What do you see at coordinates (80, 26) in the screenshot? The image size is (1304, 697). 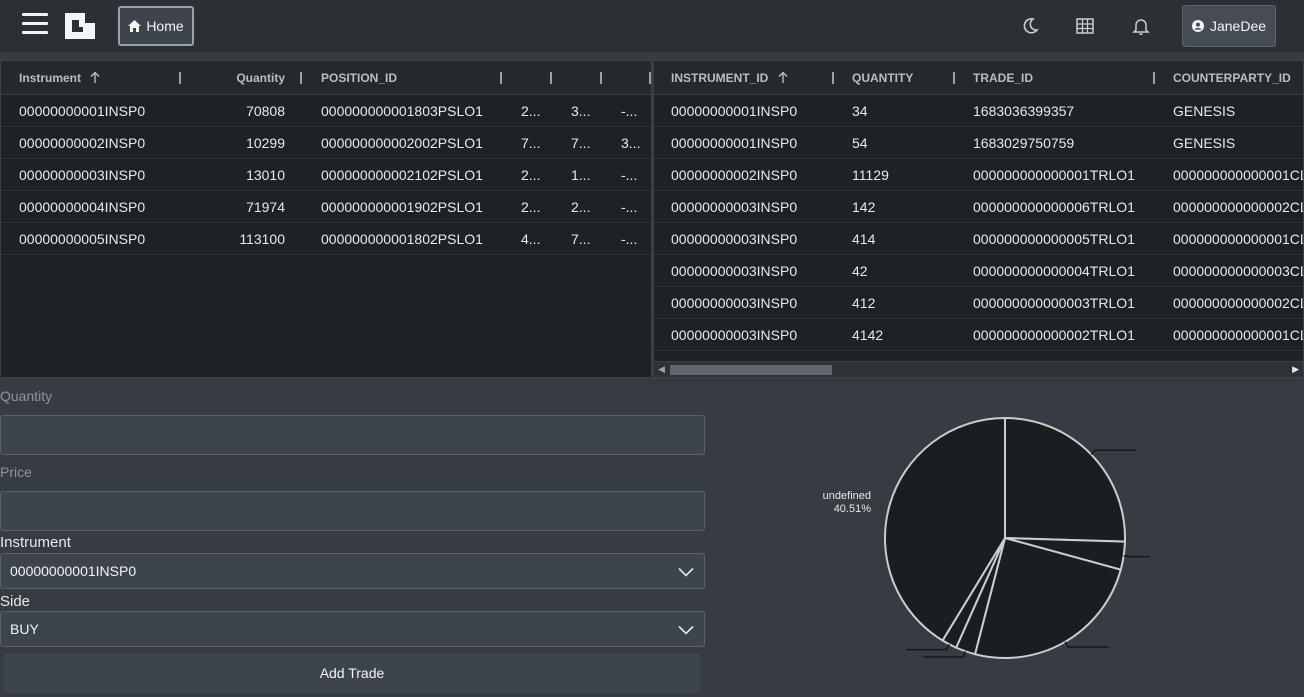 I see `logo-icon` at bounding box center [80, 26].